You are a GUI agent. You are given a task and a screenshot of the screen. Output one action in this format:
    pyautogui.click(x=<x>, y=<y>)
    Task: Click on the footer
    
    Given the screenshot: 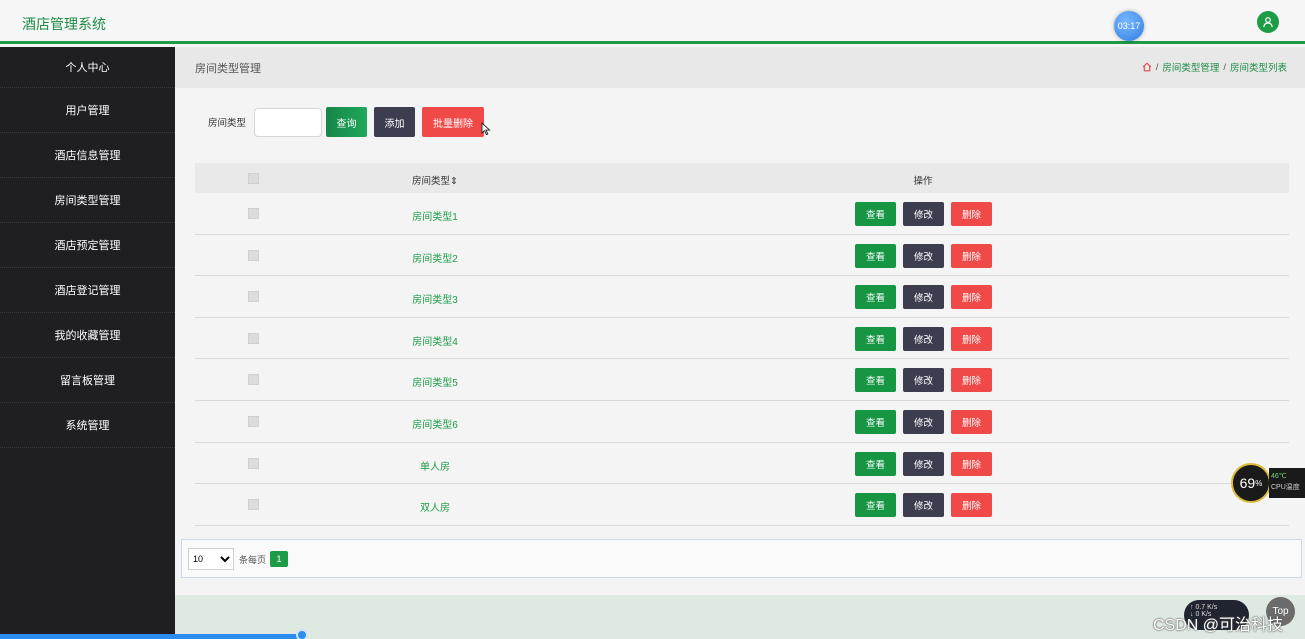 What is the action you would take?
    pyautogui.click(x=740, y=617)
    